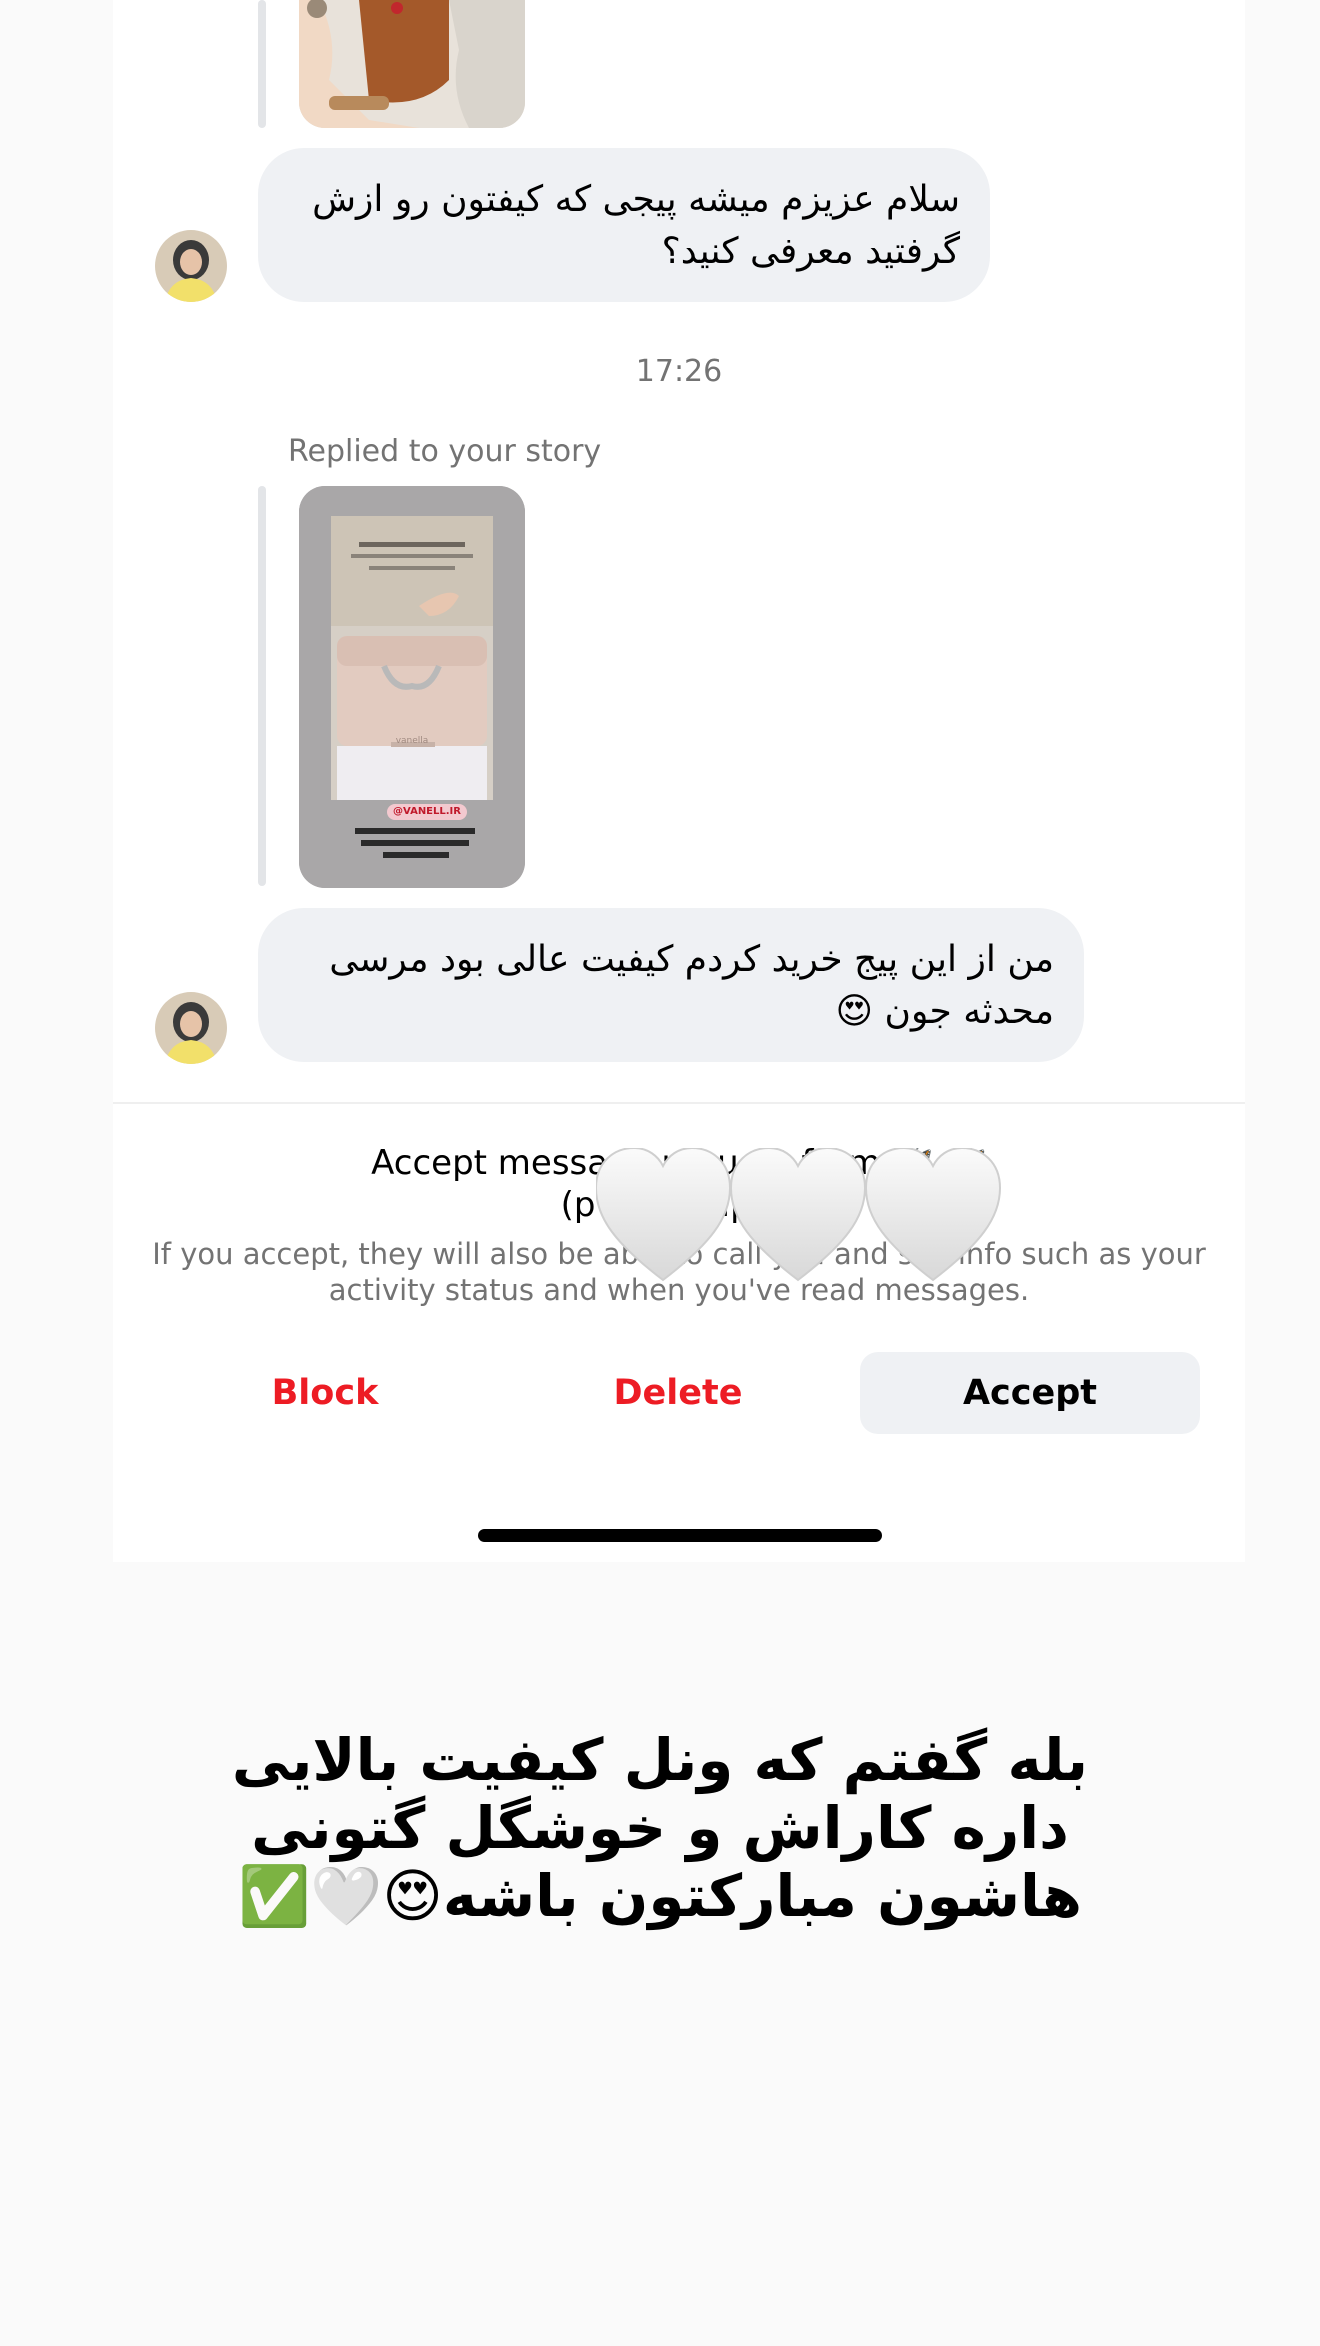 The height and width of the screenshot is (2346, 1320). Describe the element at coordinates (680, 1535) in the screenshot. I see `home-indicator` at that location.